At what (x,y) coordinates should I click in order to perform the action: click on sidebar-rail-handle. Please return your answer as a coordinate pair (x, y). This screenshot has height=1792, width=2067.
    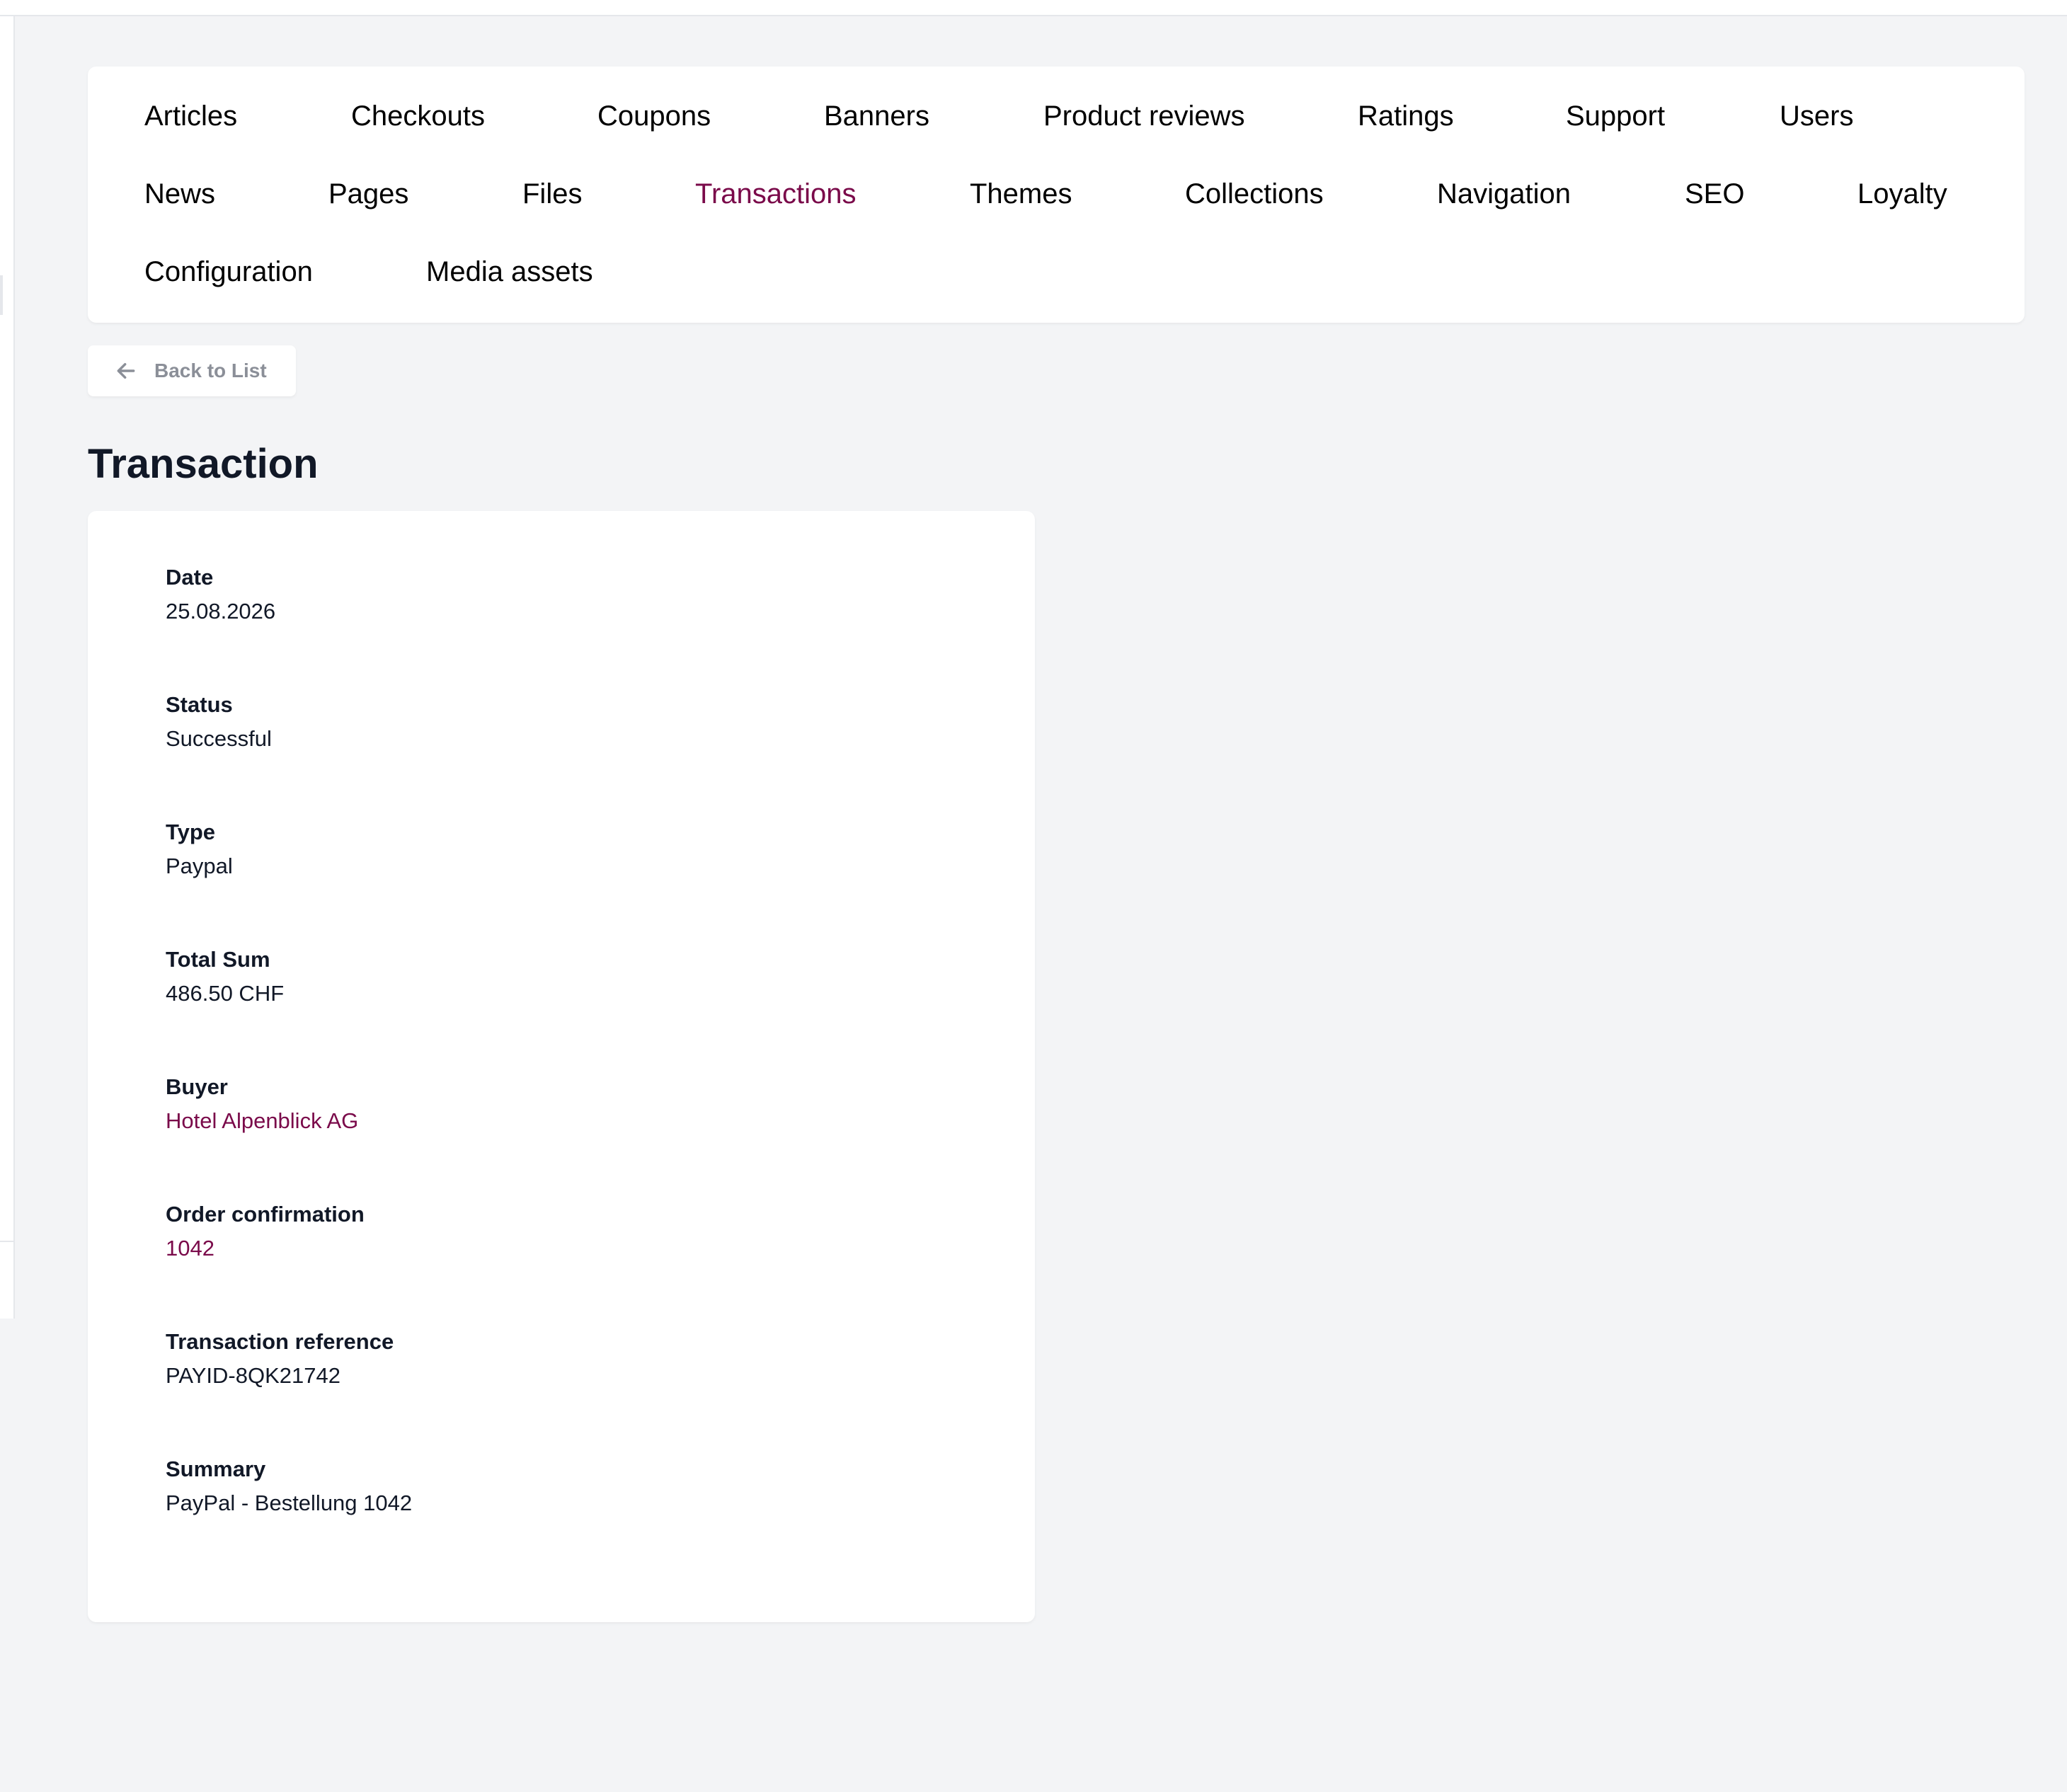
    Looking at the image, I should click on (1, 295).